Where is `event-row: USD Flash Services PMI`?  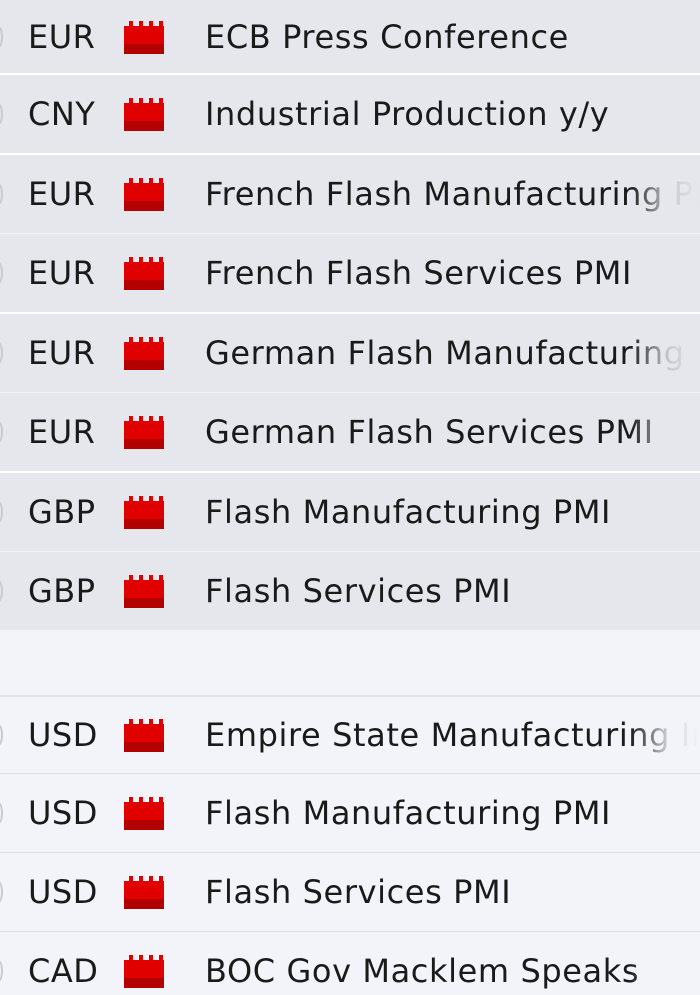 event-row: USD Flash Services PMI is located at coordinates (350, 891).